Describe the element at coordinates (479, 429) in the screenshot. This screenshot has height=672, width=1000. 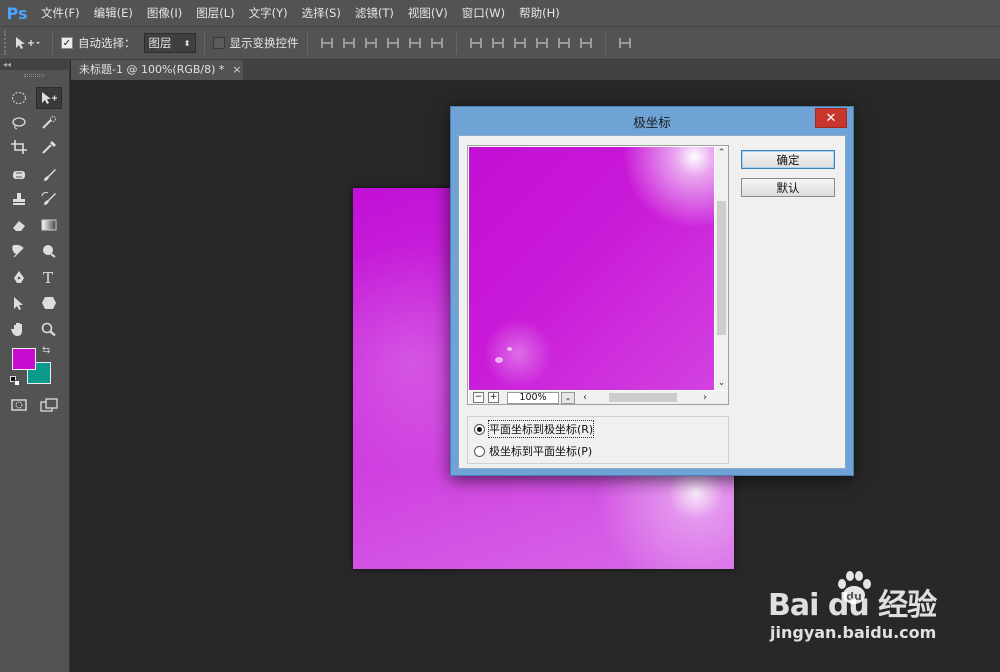
I see `radio-rect-to-polar` at that location.